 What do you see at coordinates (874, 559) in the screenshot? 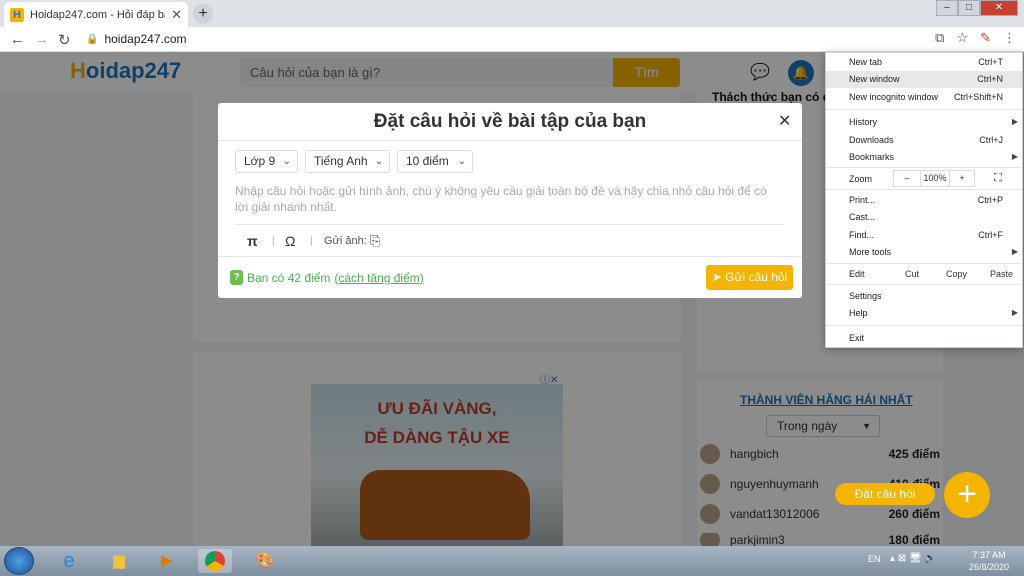
I see `language-indicator: EN` at bounding box center [874, 559].